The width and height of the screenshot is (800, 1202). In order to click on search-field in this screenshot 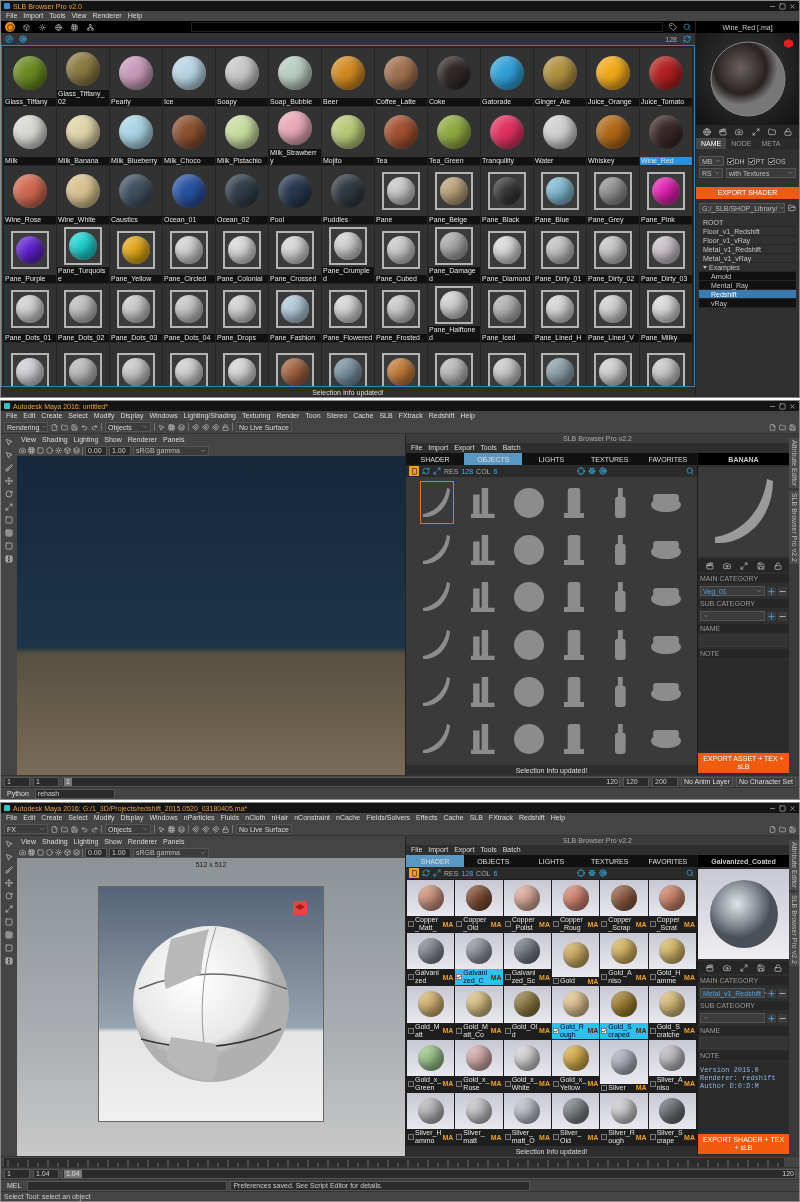, I will do `click(427, 27)`.